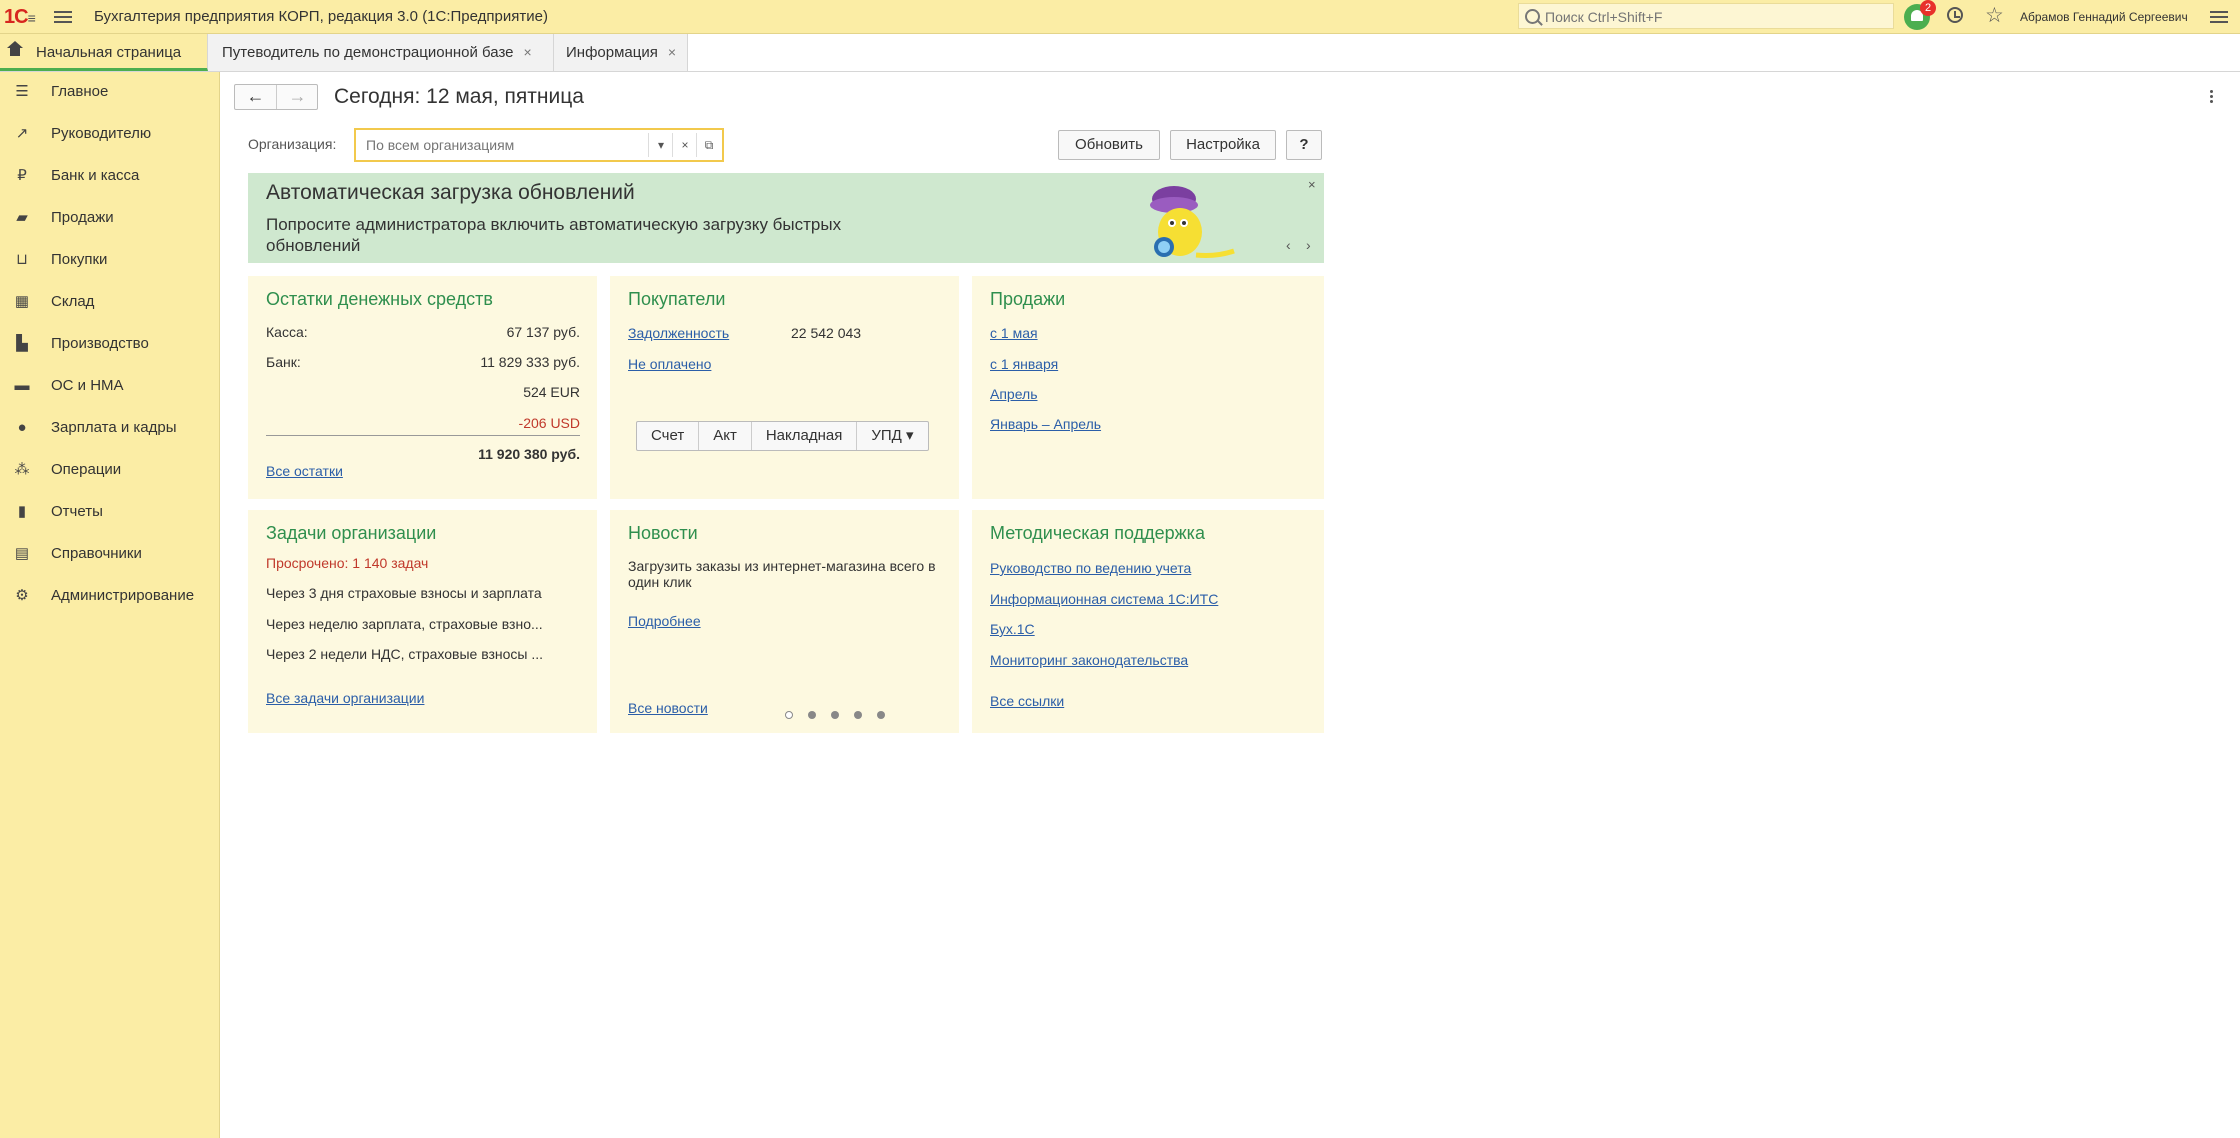  I want to click on favorites-star-icon: ☆, so click(1994, 15).